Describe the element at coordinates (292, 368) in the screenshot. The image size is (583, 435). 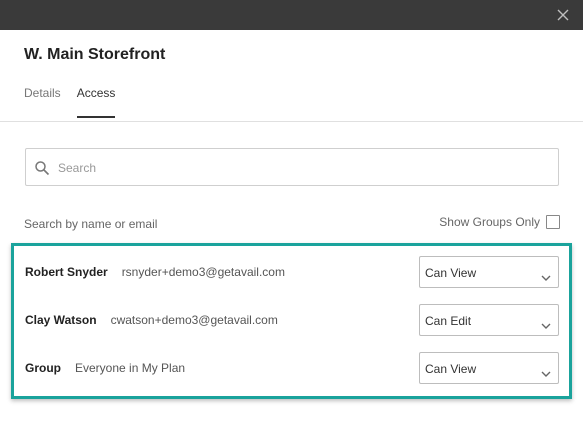
I see `access-row: Group Everyone in My Plan Can View` at that location.